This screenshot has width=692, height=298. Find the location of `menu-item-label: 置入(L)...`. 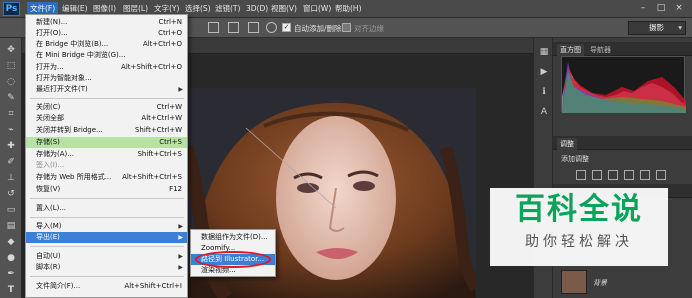

menu-item-label: 置入(L)... is located at coordinates (51, 208).